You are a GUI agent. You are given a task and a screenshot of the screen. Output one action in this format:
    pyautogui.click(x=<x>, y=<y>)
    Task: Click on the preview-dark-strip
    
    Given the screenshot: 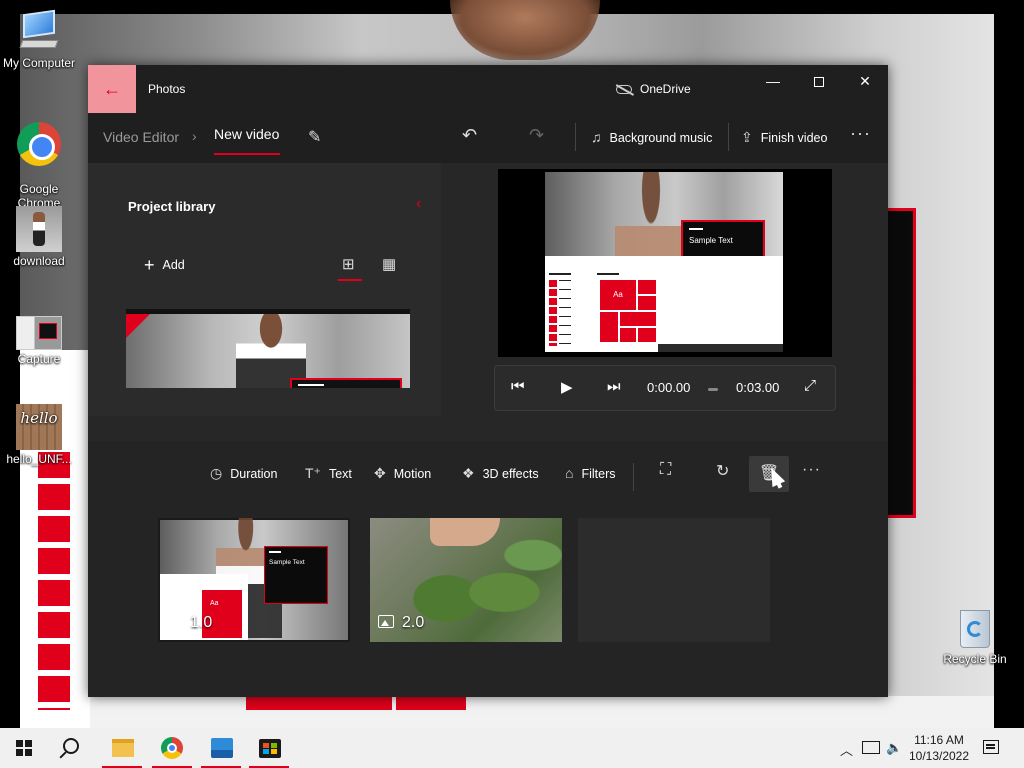 What is the action you would take?
    pyautogui.click(x=720, y=348)
    